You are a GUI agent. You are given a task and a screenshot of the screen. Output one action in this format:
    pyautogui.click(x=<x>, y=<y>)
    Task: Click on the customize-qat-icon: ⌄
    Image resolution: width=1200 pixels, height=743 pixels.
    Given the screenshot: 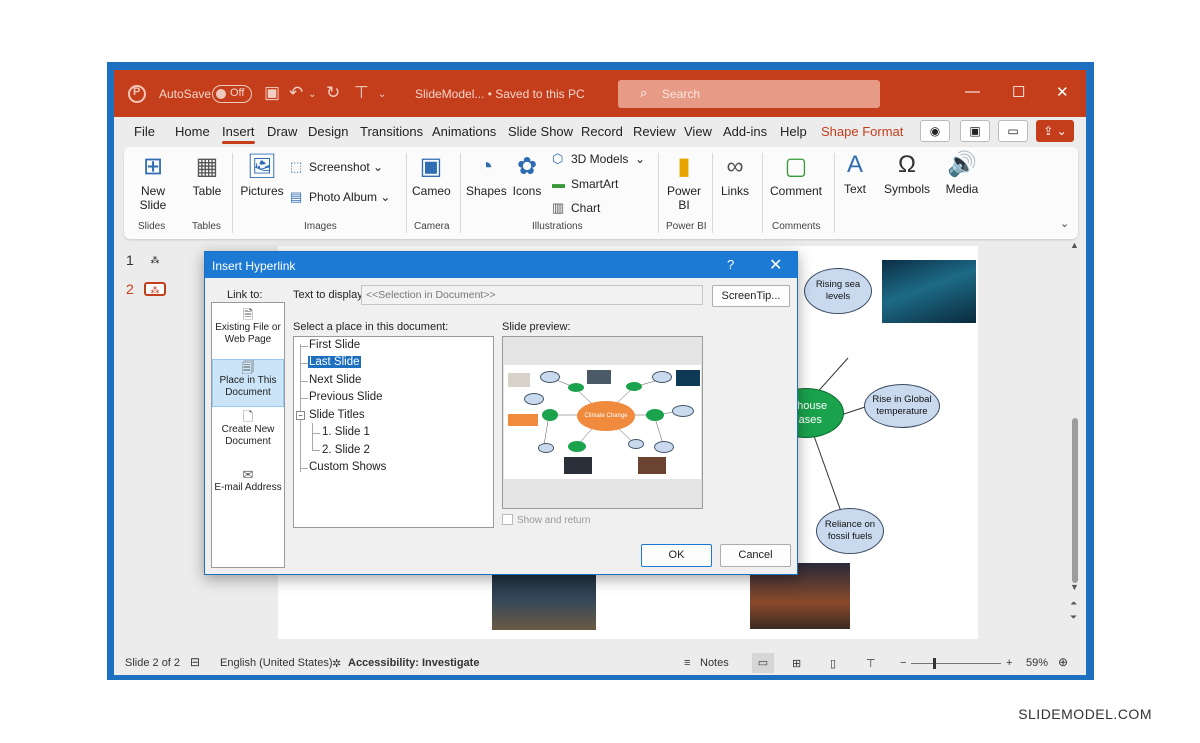 What is the action you would take?
    pyautogui.click(x=382, y=94)
    